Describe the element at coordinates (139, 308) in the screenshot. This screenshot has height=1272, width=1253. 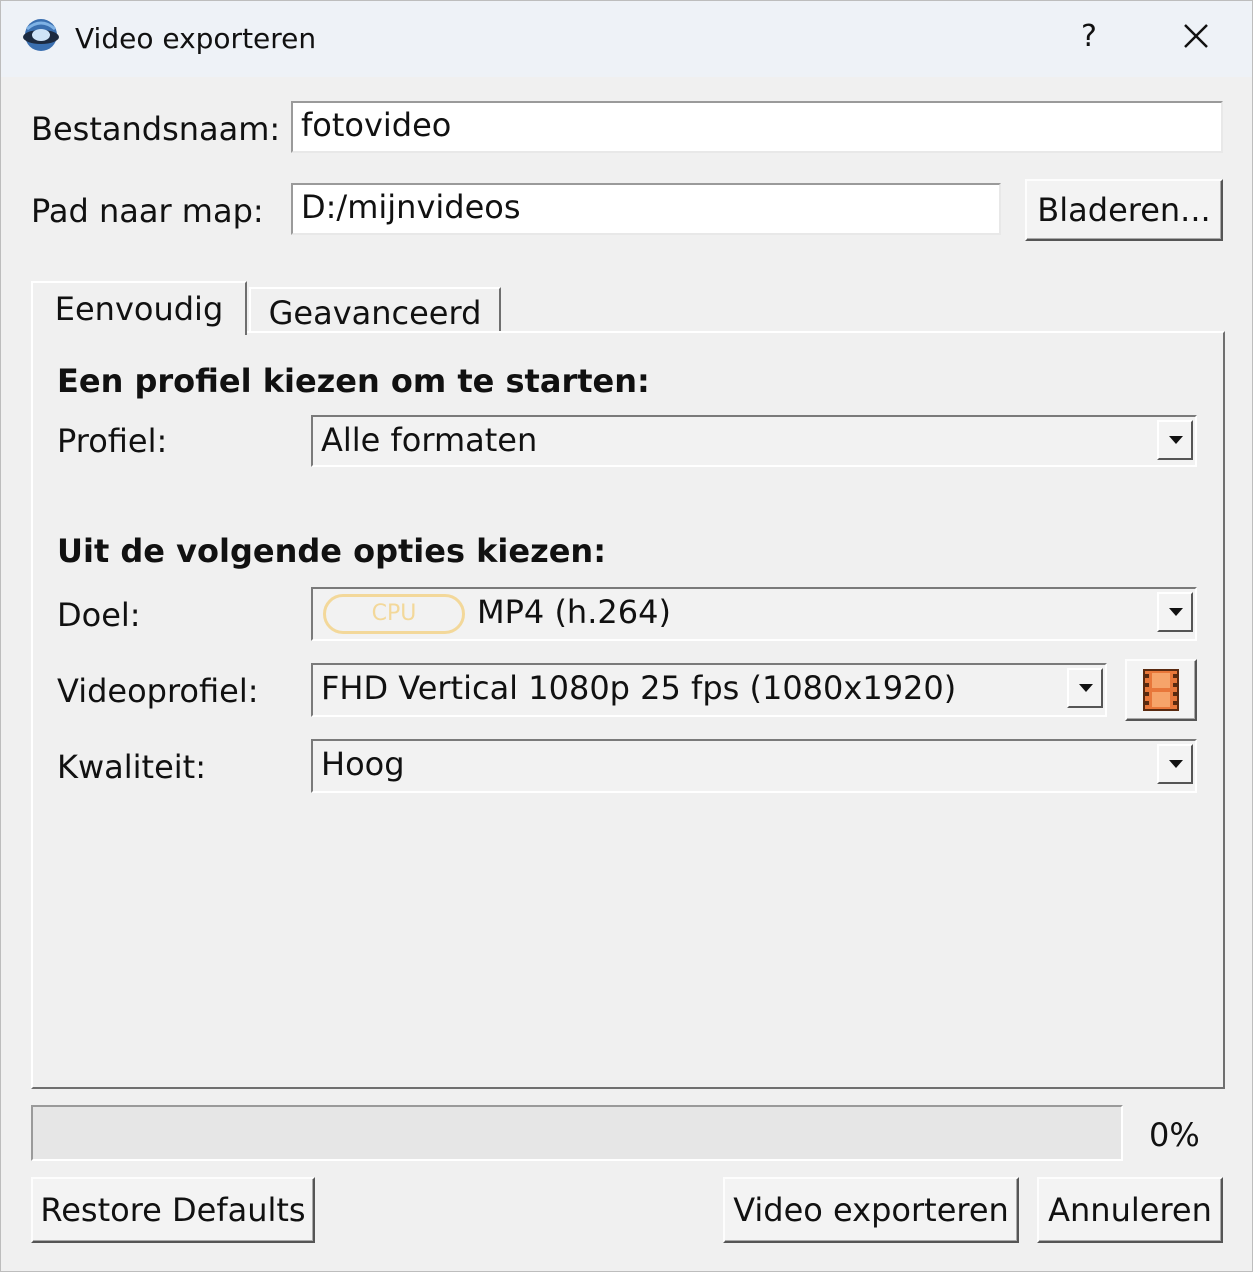
I see `tab-eenvoudig: Eenvoudig` at that location.